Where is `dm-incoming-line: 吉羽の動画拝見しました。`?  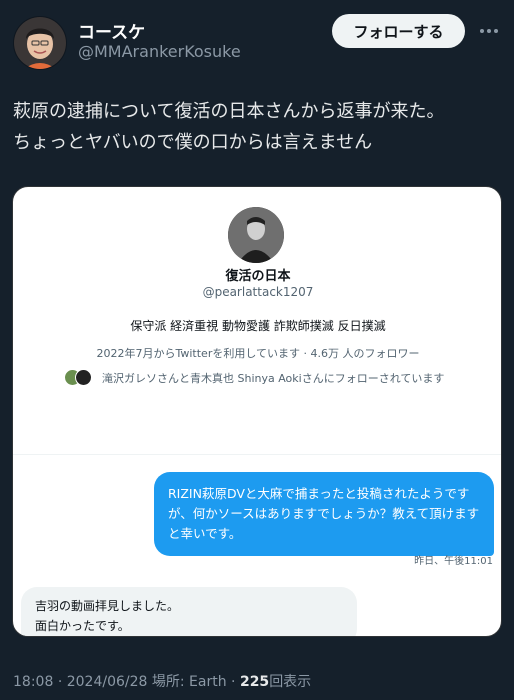 dm-incoming-line: 吉羽の動画拝見しました。 is located at coordinates (107, 606).